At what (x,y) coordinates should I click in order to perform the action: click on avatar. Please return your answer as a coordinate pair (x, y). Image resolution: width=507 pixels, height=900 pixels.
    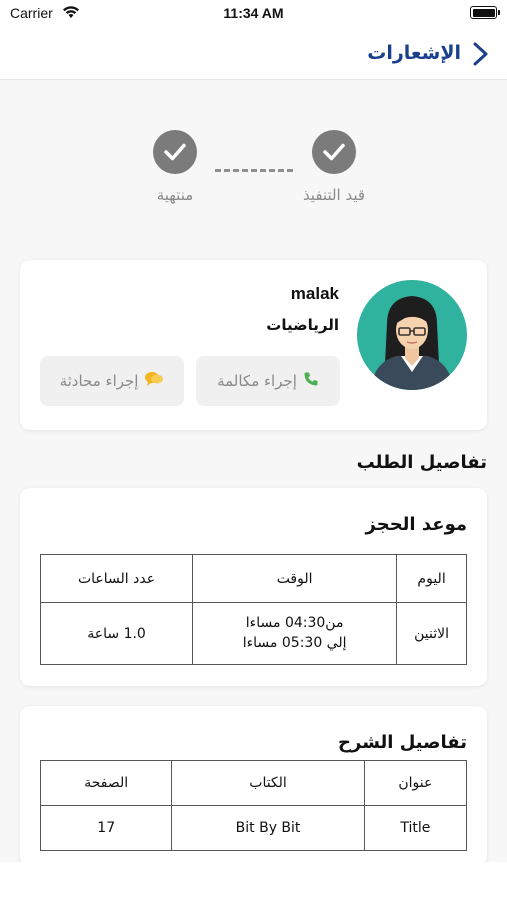
    Looking at the image, I should click on (412, 335).